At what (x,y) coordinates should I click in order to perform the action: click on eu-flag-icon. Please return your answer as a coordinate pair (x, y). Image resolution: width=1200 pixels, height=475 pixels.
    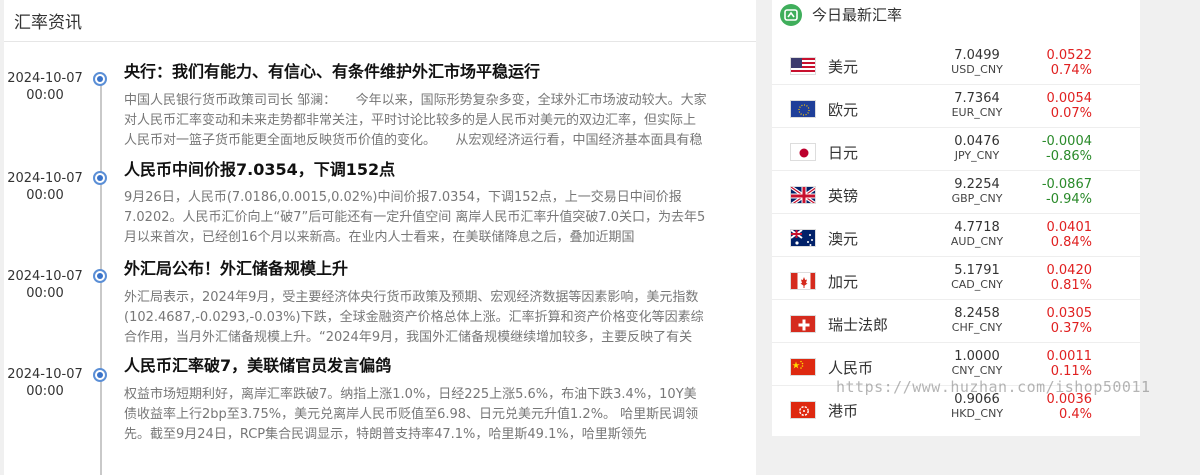
    Looking at the image, I should click on (803, 109).